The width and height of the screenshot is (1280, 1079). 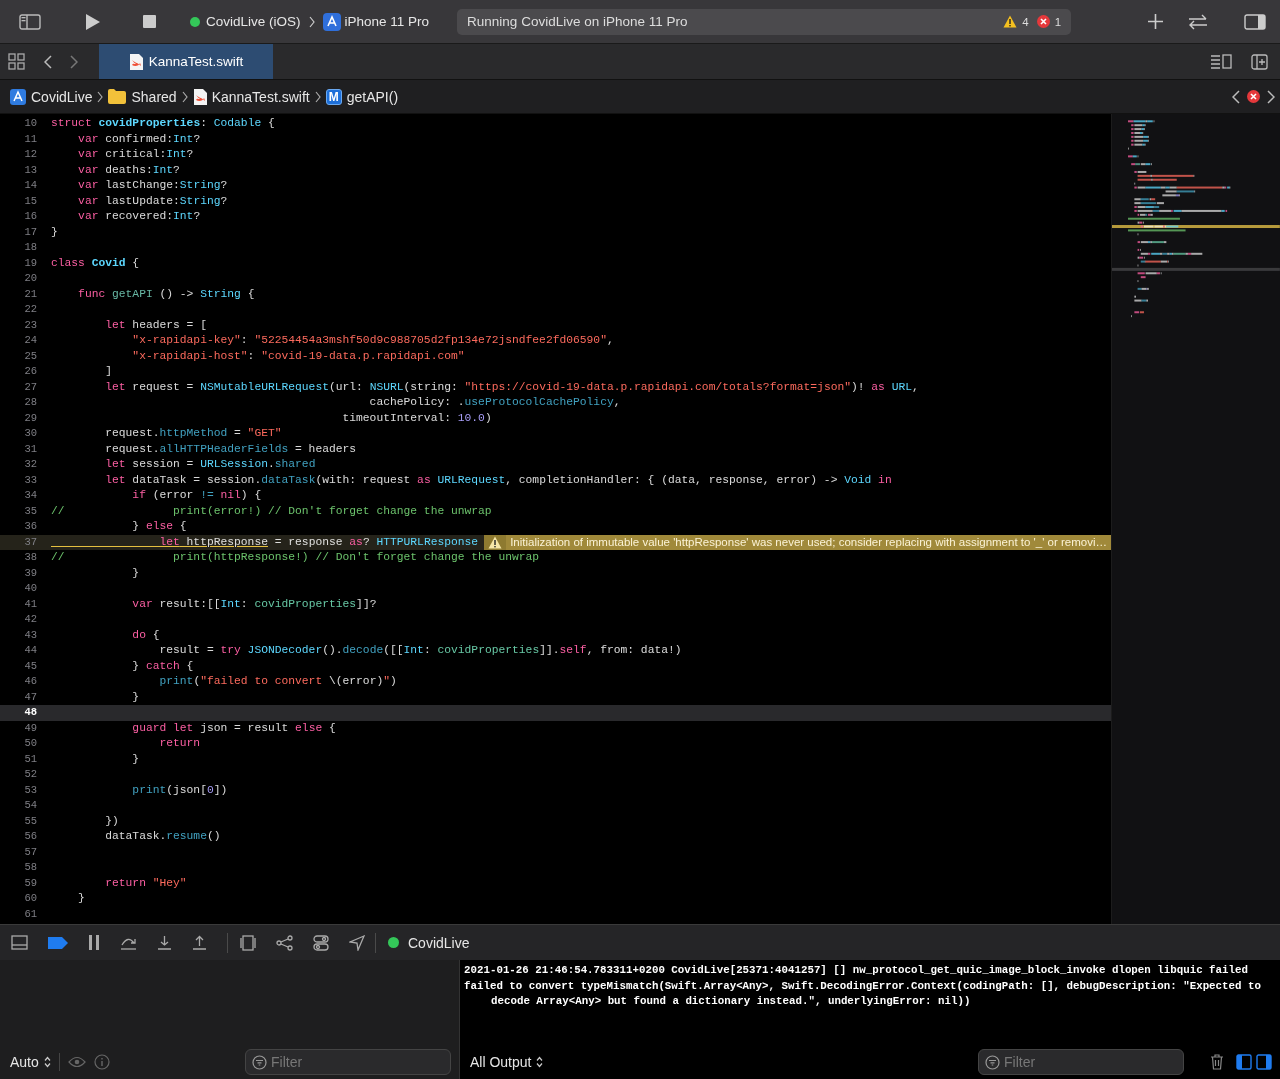 What do you see at coordinates (179, 790) in the screenshot?
I see `code-line: print(json[0])` at bounding box center [179, 790].